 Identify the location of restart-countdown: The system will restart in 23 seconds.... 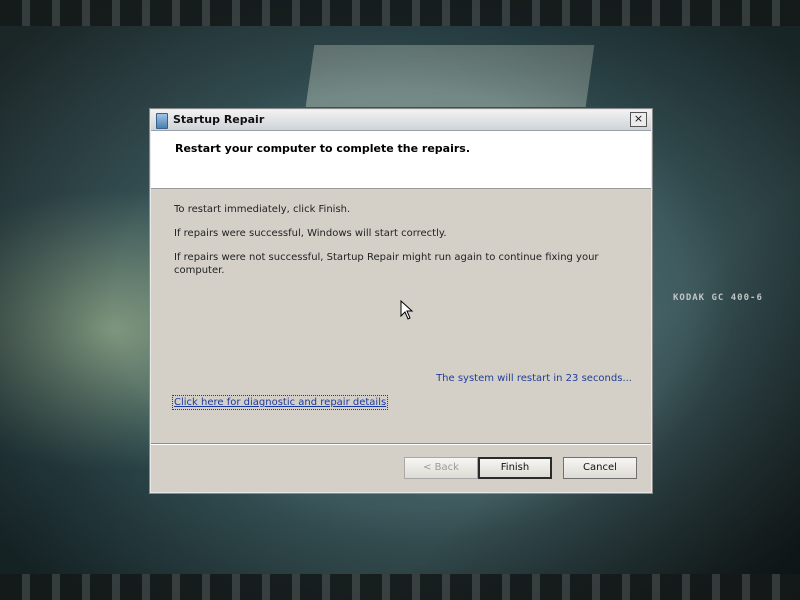
(534, 378).